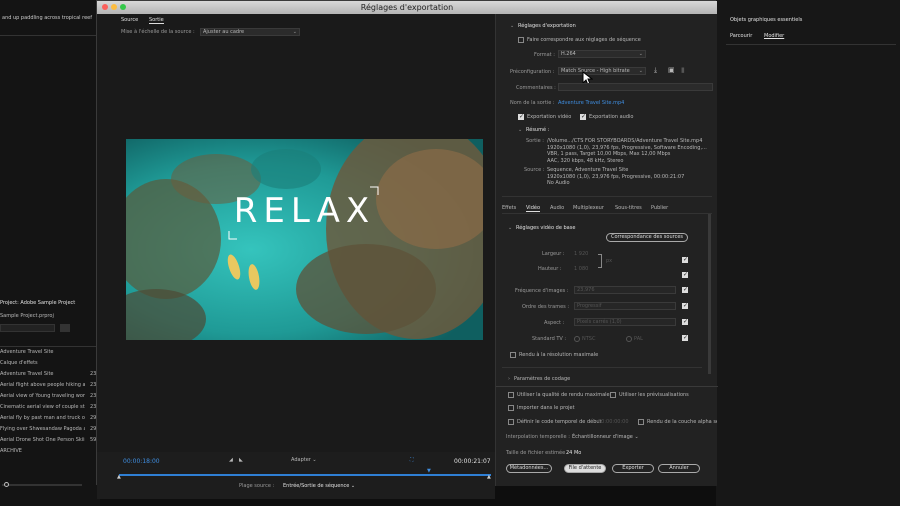 This screenshot has width=900, height=506. What do you see at coordinates (412, 460) in the screenshot?
I see `set-range-icon: ⛶` at bounding box center [412, 460].